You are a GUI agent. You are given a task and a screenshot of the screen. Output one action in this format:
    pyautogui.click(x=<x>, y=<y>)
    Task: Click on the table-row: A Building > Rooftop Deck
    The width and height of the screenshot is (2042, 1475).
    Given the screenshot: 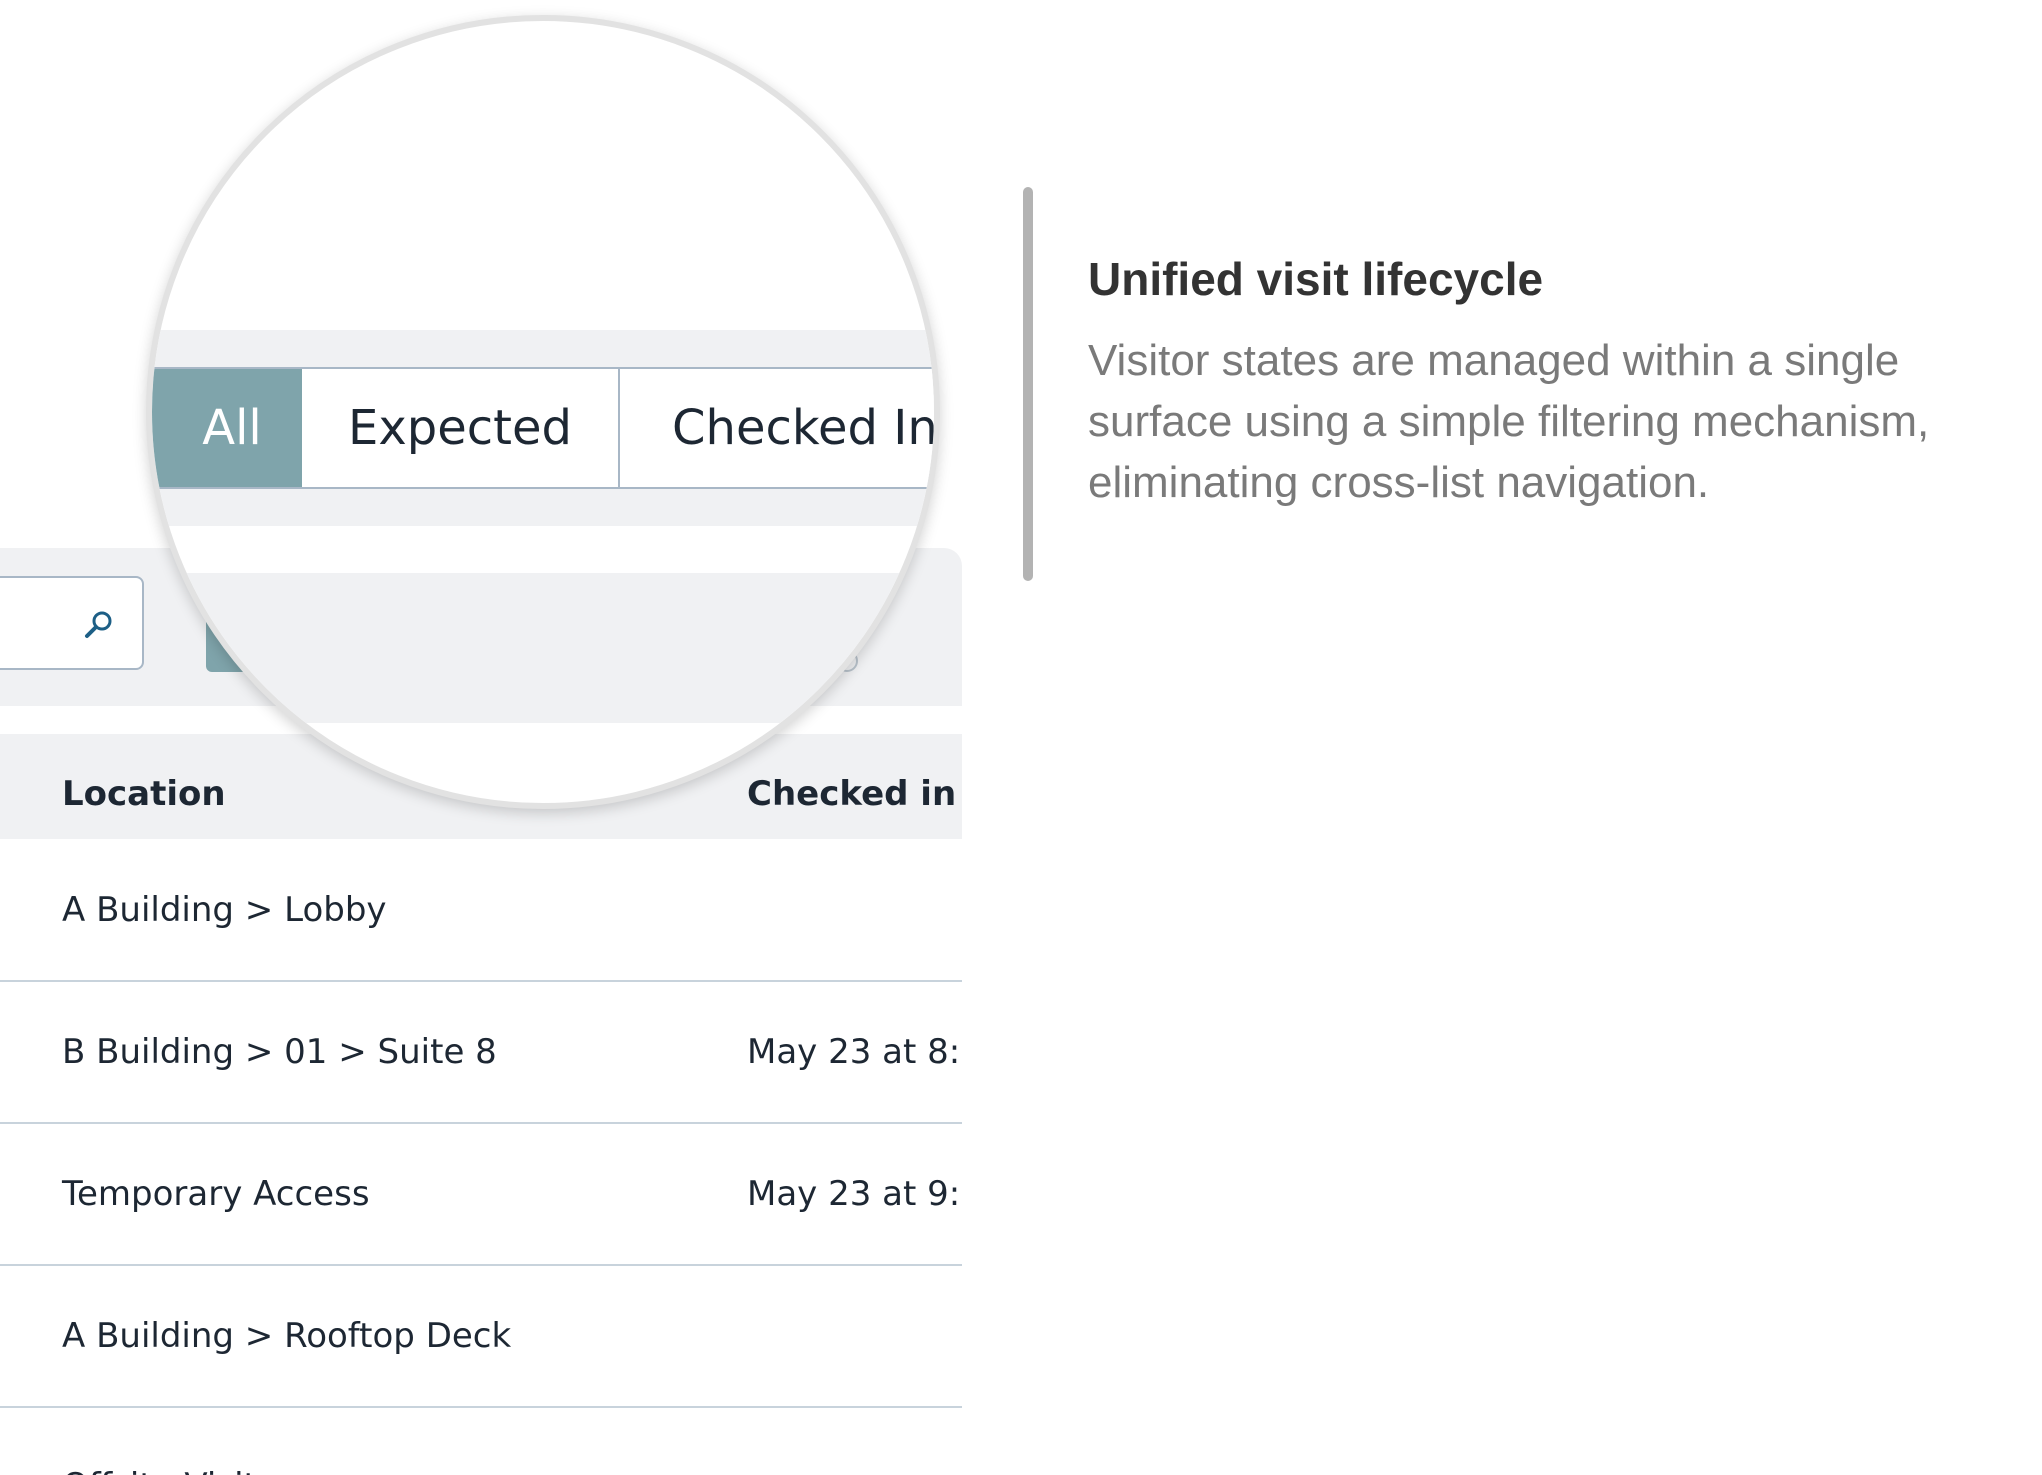 What is the action you would take?
    pyautogui.click(x=481, y=1337)
    